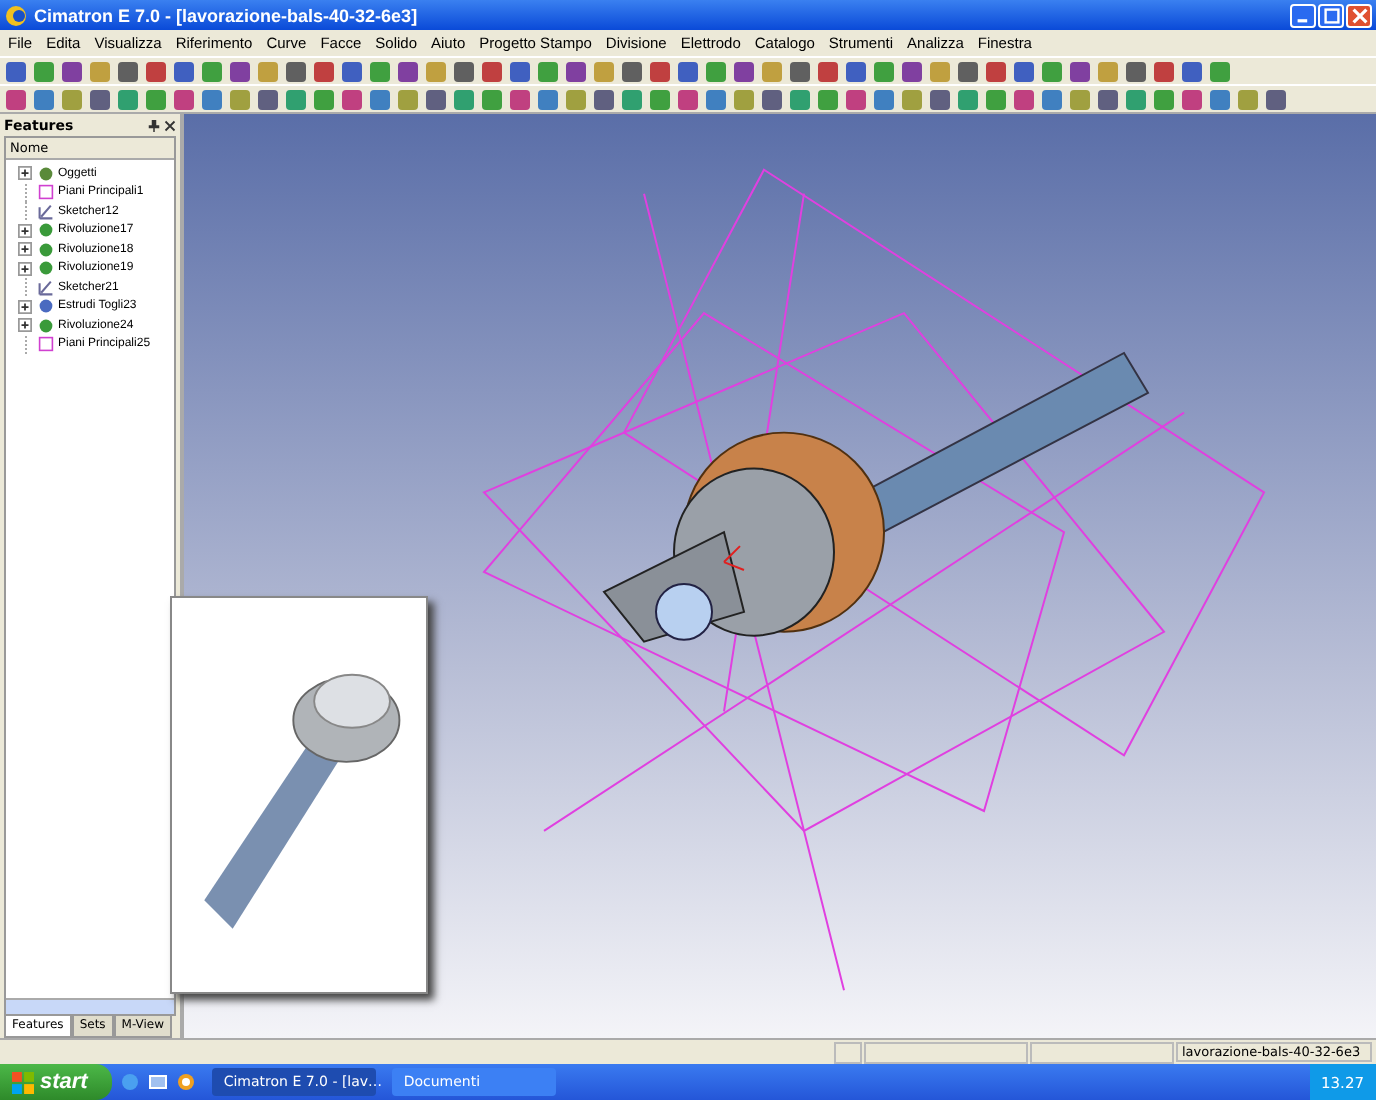 Image resolution: width=1376 pixels, height=1100 pixels. What do you see at coordinates (23, 1082) in the screenshot?
I see `windows-logo-icon` at bounding box center [23, 1082].